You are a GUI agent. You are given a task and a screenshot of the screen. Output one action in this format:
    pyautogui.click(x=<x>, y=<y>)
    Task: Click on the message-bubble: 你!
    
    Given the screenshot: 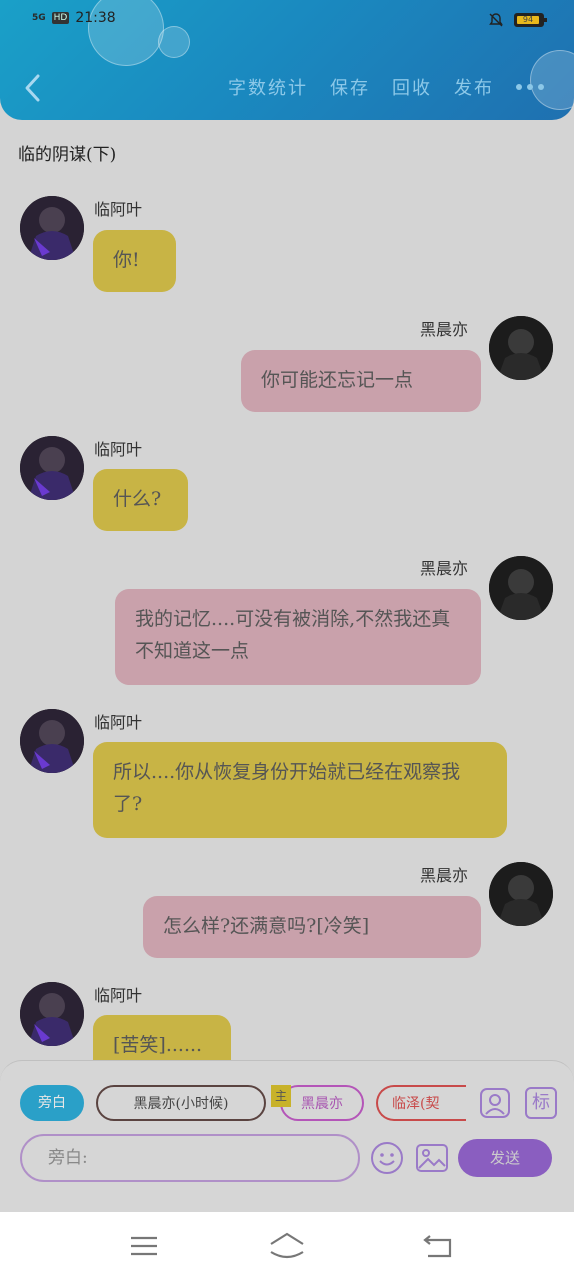 What is the action you would take?
    pyautogui.click(x=134, y=261)
    